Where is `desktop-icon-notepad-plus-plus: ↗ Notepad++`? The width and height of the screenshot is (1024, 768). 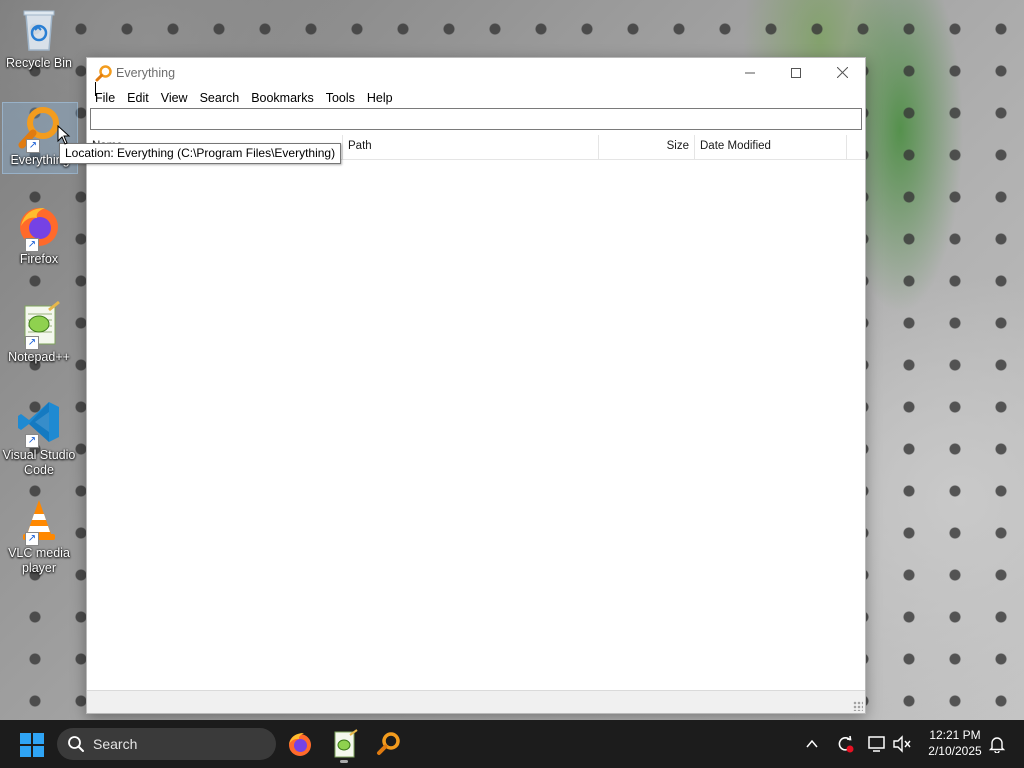 desktop-icon-notepad-plus-plus: ↗ Notepad++ is located at coordinates (39, 332).